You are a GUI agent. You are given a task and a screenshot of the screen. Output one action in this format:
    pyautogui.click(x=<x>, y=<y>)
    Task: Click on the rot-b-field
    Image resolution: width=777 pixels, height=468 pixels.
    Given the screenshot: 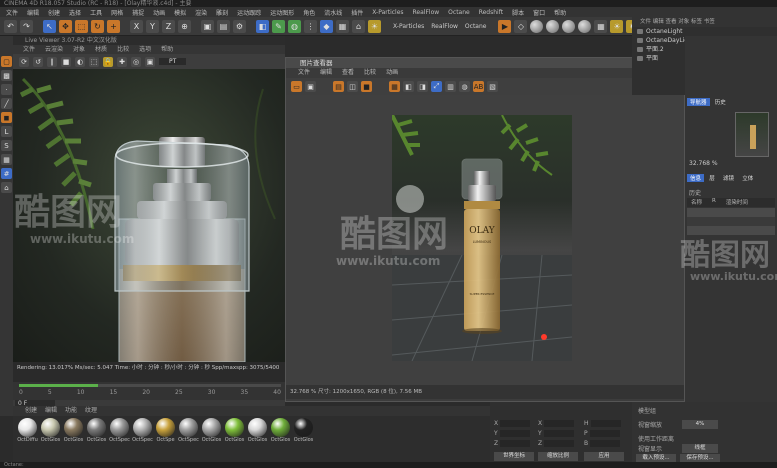 What is the action you would take?
    pyautogui.click(x=605, y=443)
    